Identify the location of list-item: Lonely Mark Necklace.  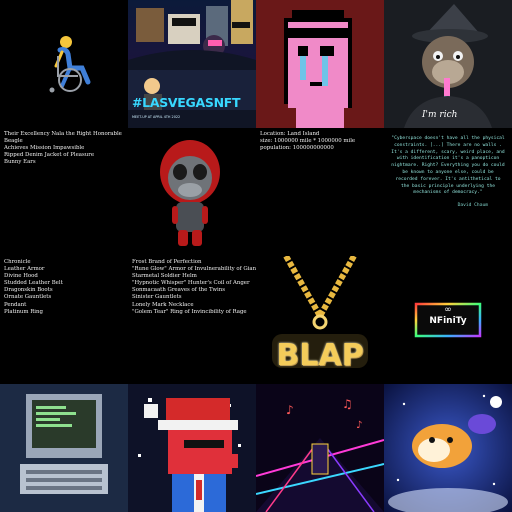
(163, 304).